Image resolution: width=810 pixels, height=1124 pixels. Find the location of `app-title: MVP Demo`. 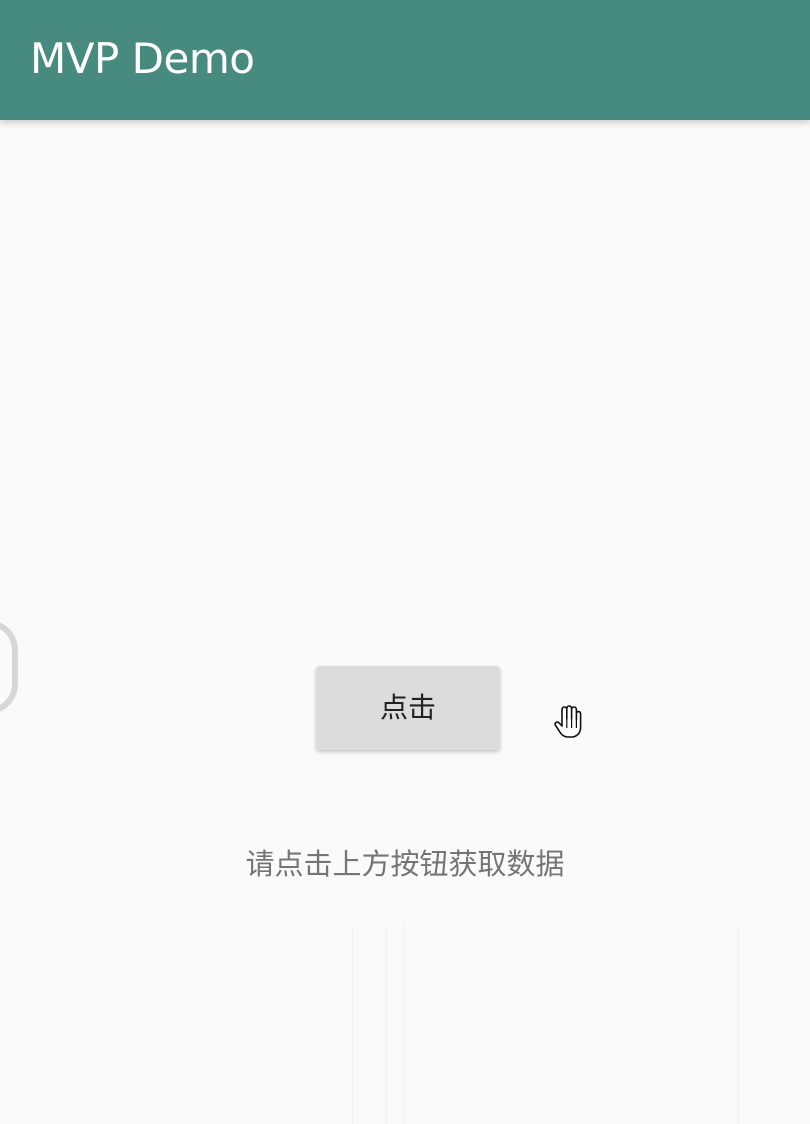

app-title: MVP Demo is located at coordinates (142, 58).